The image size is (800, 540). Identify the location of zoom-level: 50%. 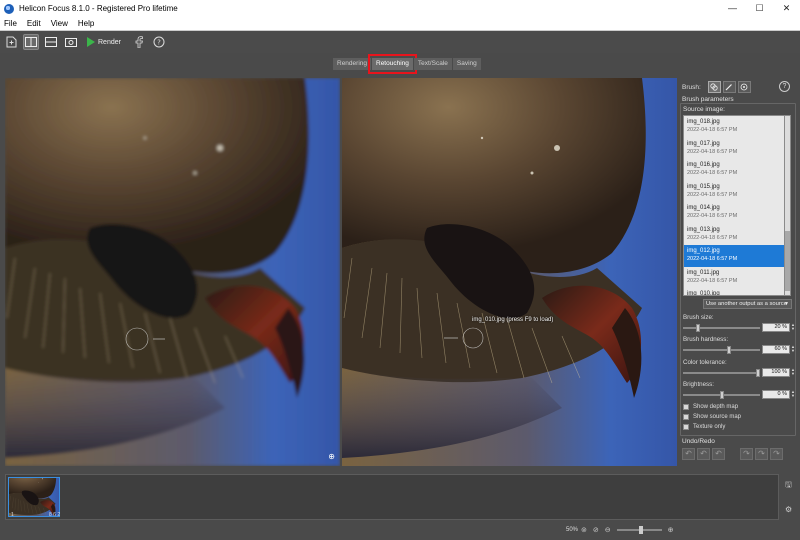
(572, 530).